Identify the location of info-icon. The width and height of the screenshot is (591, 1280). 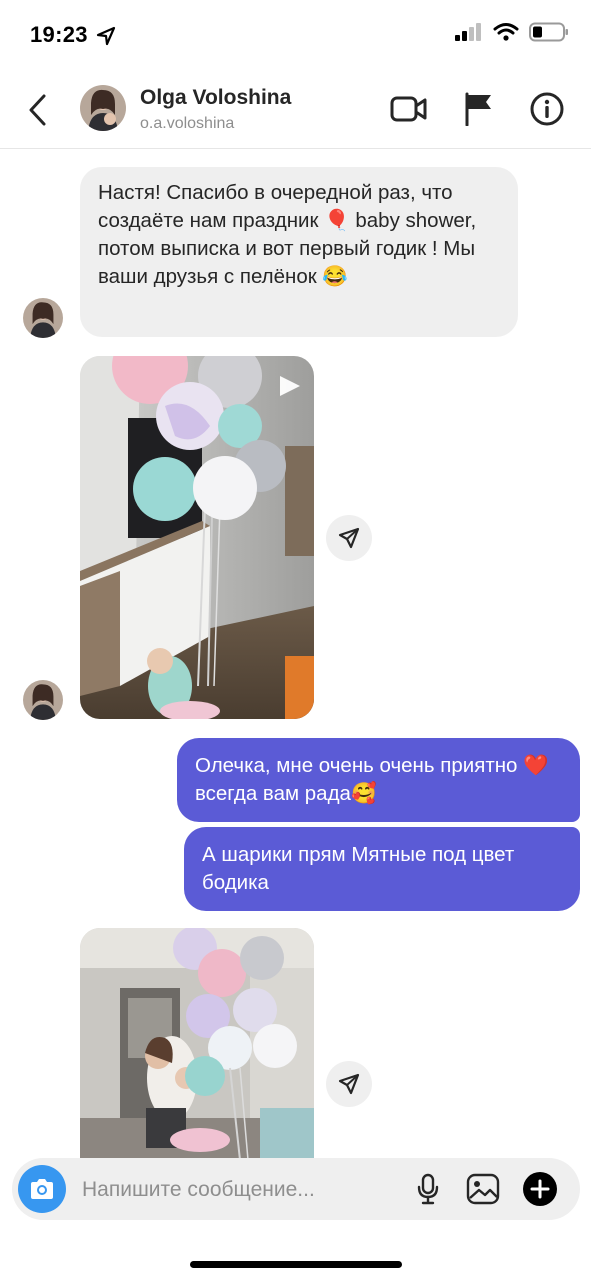
(547, 109).